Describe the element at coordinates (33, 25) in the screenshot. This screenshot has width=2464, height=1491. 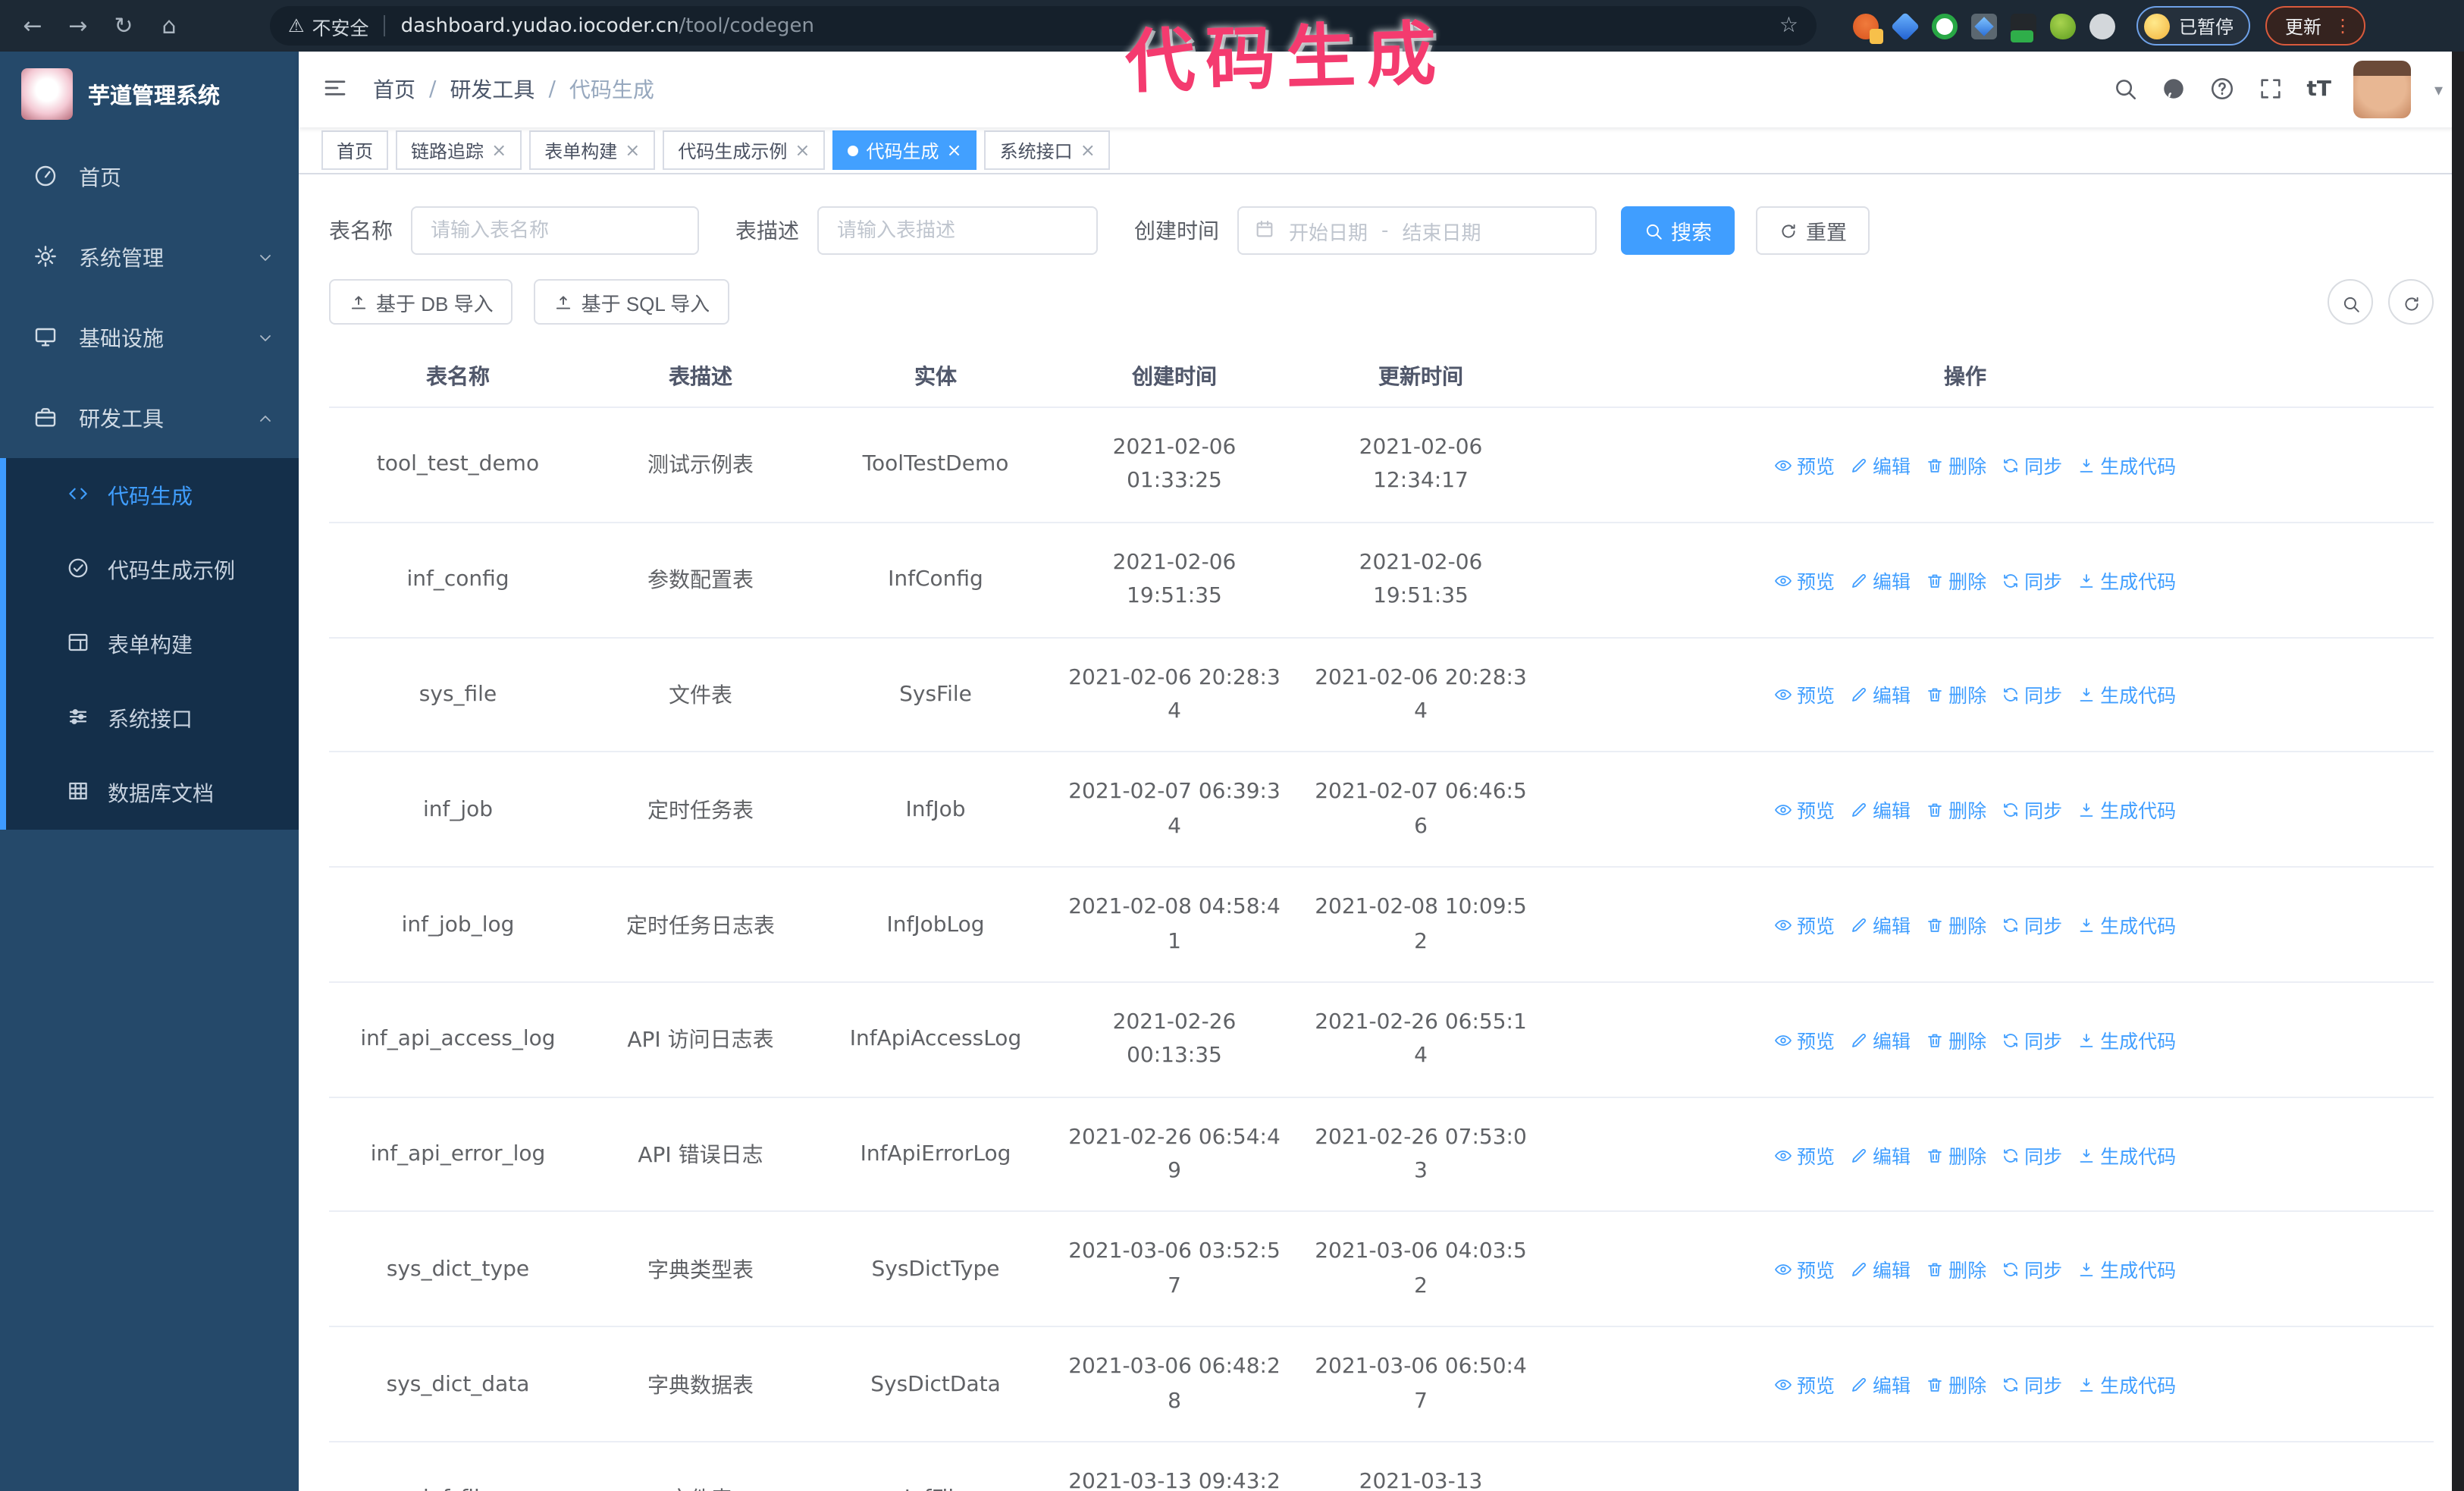
I see `browser-back-icon: ←` at that location.